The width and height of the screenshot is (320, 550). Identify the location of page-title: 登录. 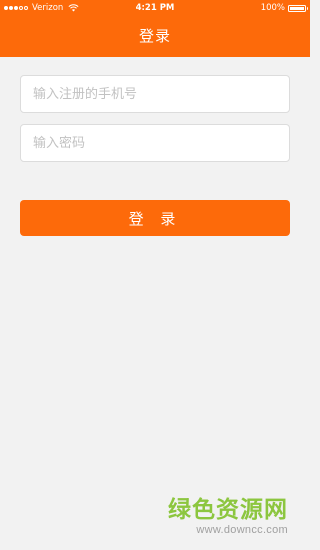
(154, 36).